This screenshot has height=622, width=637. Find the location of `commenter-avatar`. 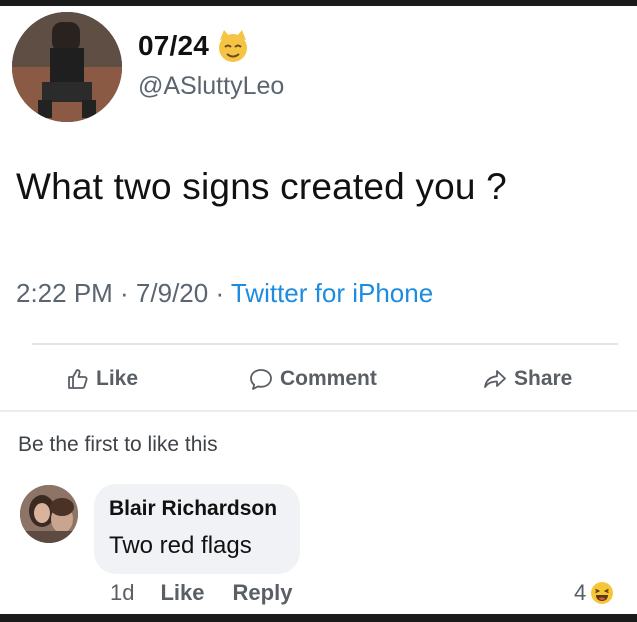

commenter-avatar is located at coordinates (49, 514).